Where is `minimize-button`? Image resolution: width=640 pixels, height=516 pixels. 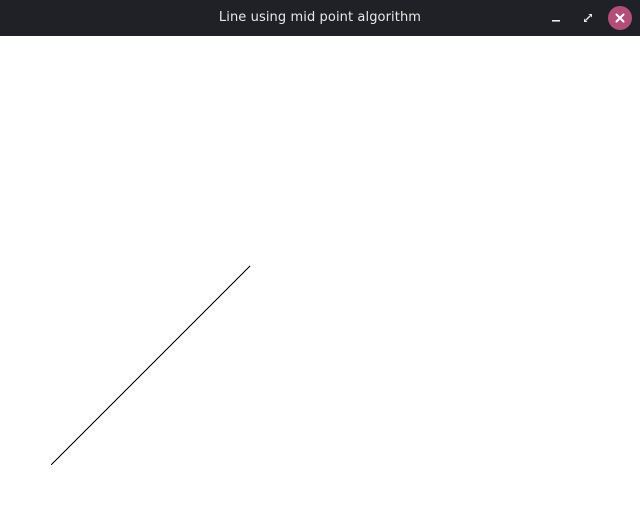 minimize-button is located at coordinates (556, 18).